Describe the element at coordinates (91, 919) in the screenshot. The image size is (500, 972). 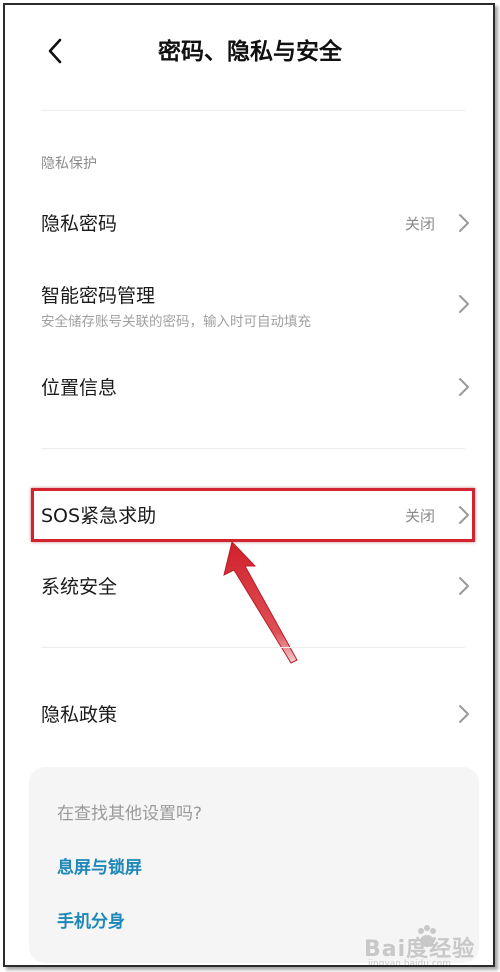
I see `link-dual-apps: 手机分身` at that location.